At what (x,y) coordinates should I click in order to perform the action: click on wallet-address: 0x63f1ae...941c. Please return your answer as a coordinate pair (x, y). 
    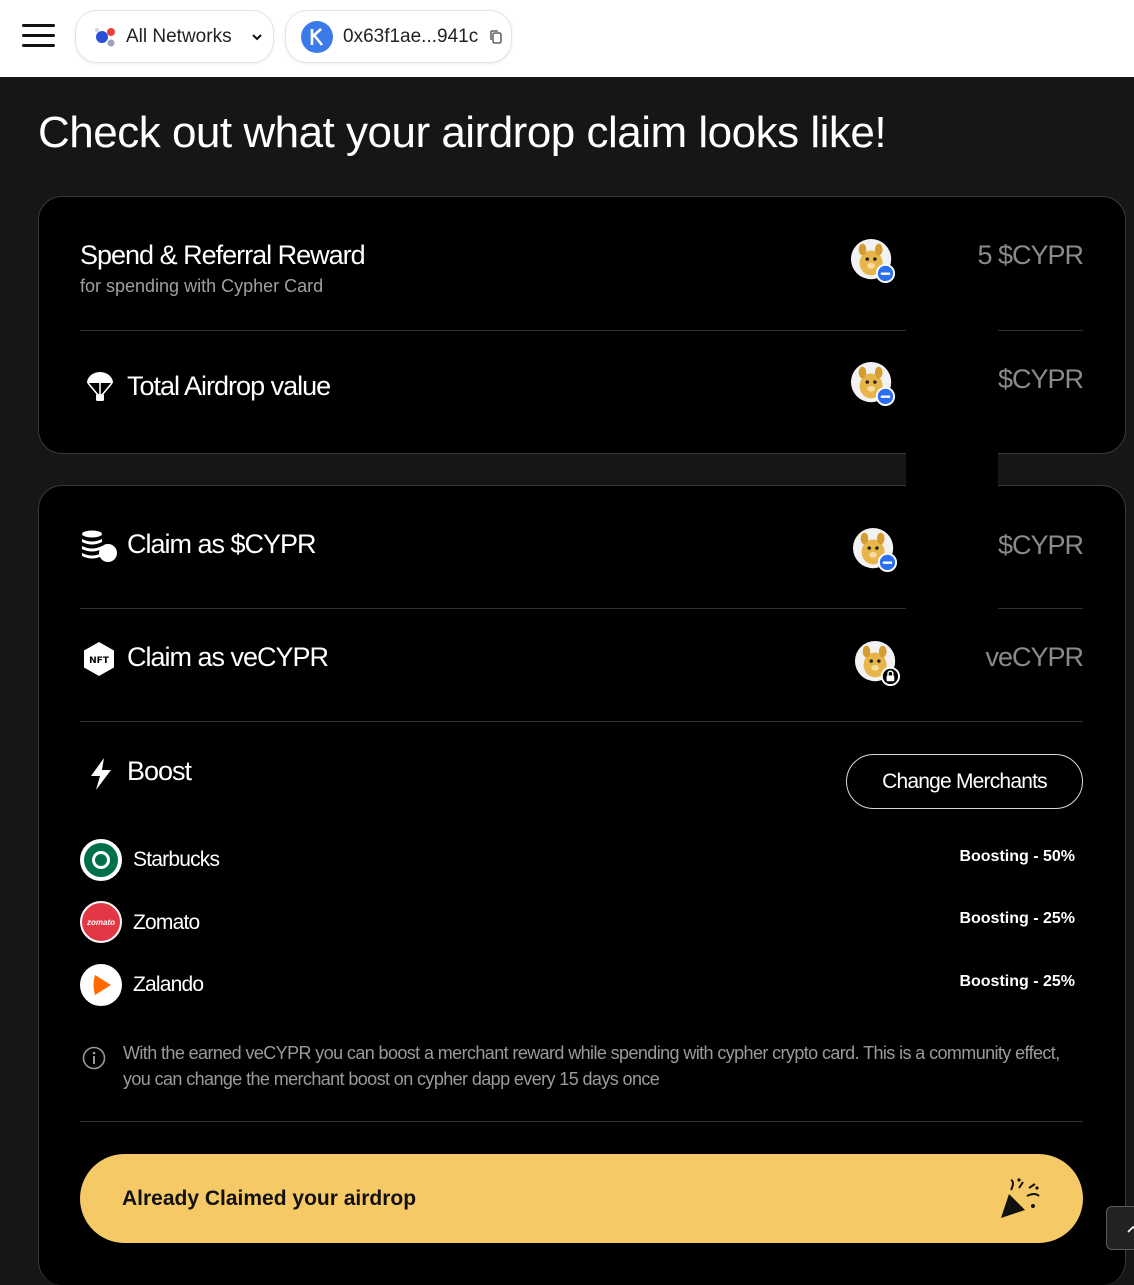
    Looking at the image, I should click on (411, 36).